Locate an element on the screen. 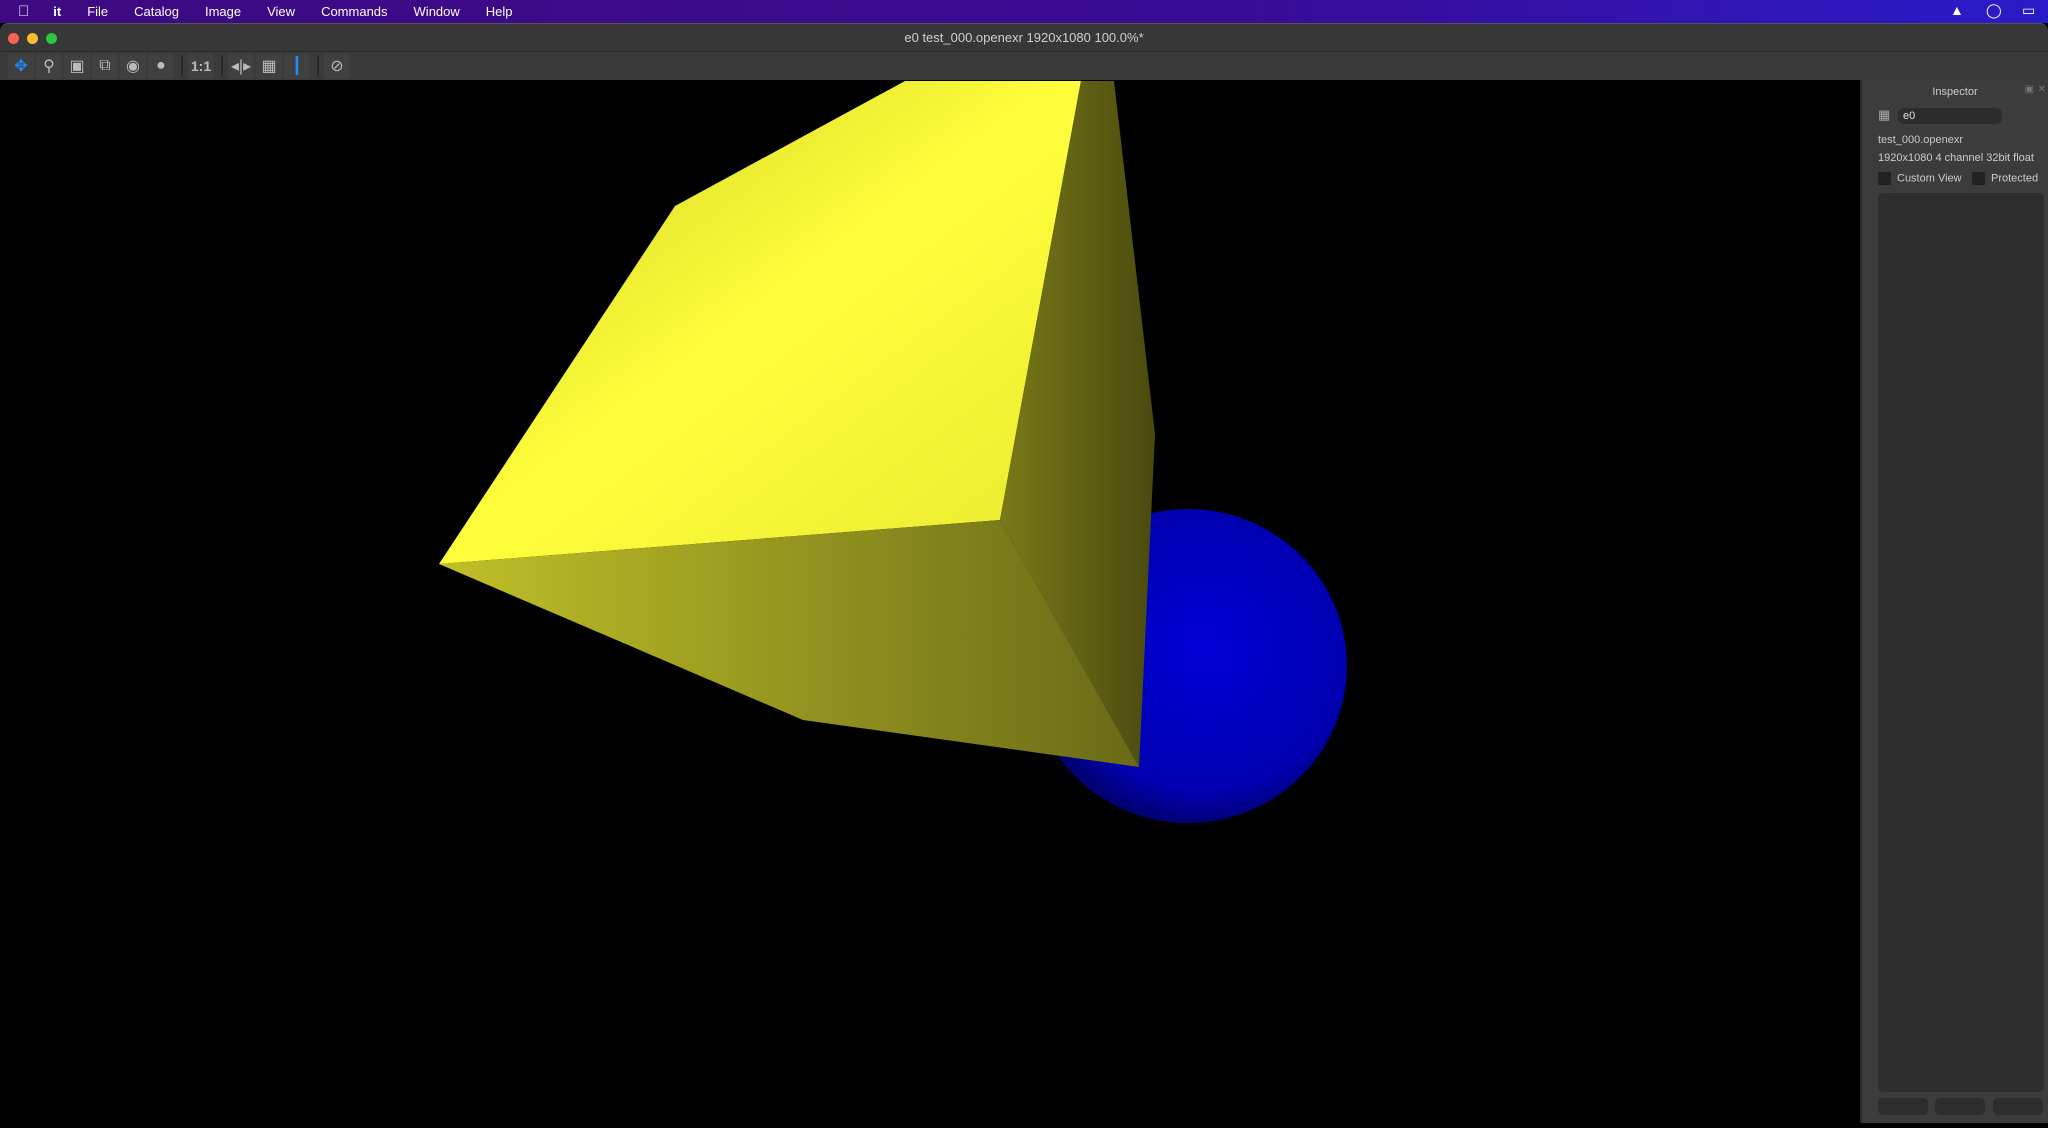  close-button is located at coordinates (13, 38).